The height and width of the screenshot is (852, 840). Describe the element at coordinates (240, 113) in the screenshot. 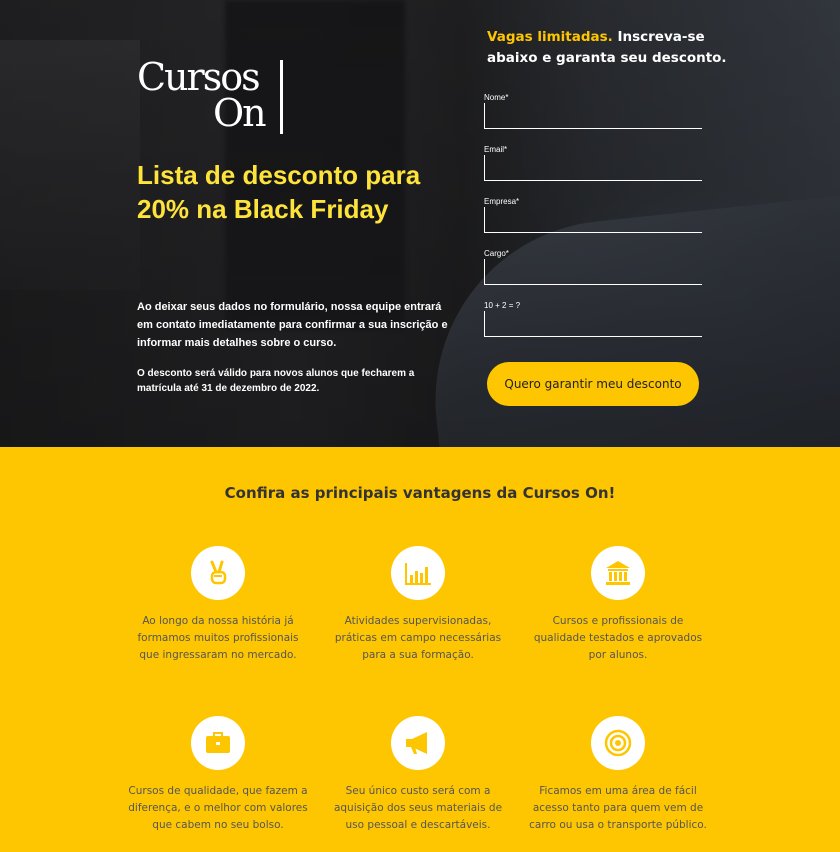

I see `logo-word-on: On` at that location.